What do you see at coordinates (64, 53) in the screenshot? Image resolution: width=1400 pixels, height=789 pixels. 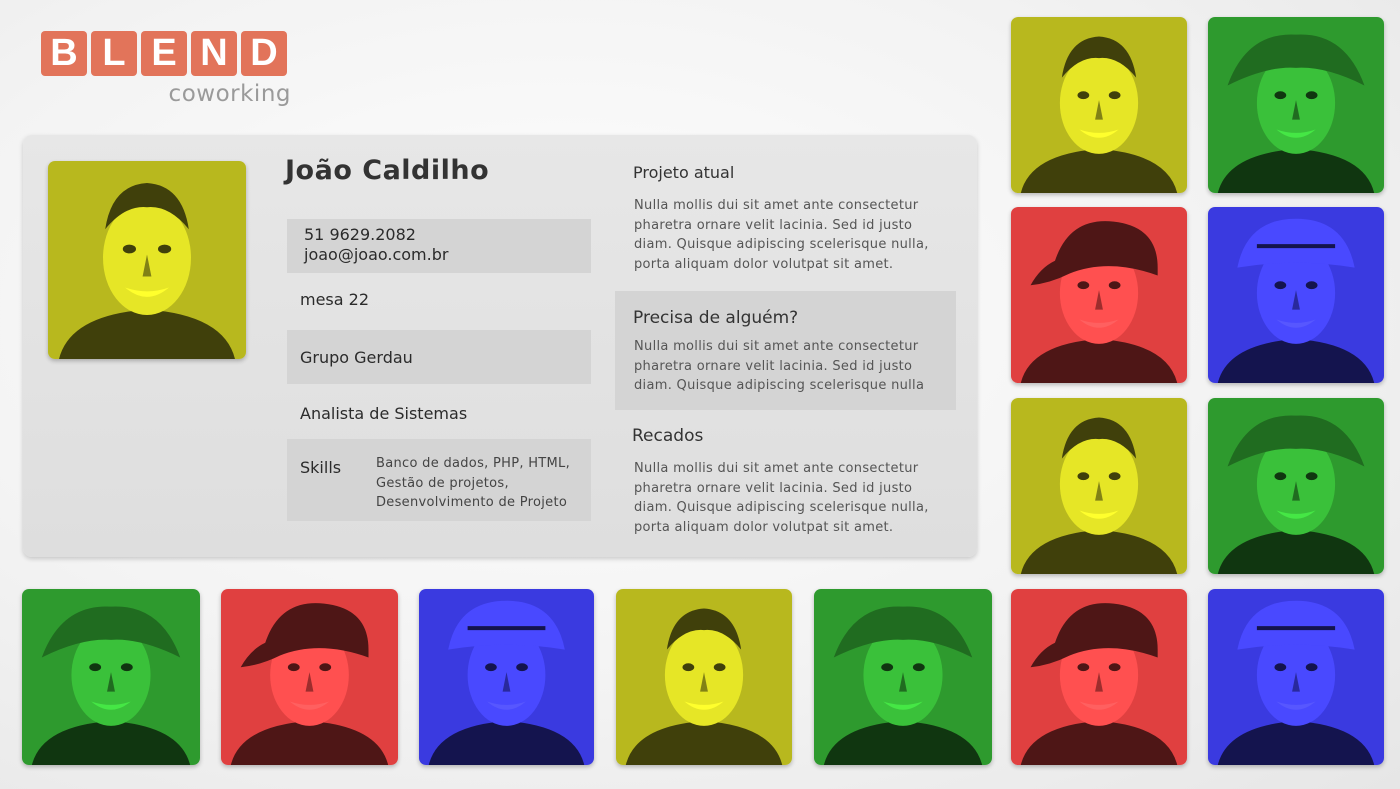 I see `logo-letter-b: B` at bounding box center [64, 53].